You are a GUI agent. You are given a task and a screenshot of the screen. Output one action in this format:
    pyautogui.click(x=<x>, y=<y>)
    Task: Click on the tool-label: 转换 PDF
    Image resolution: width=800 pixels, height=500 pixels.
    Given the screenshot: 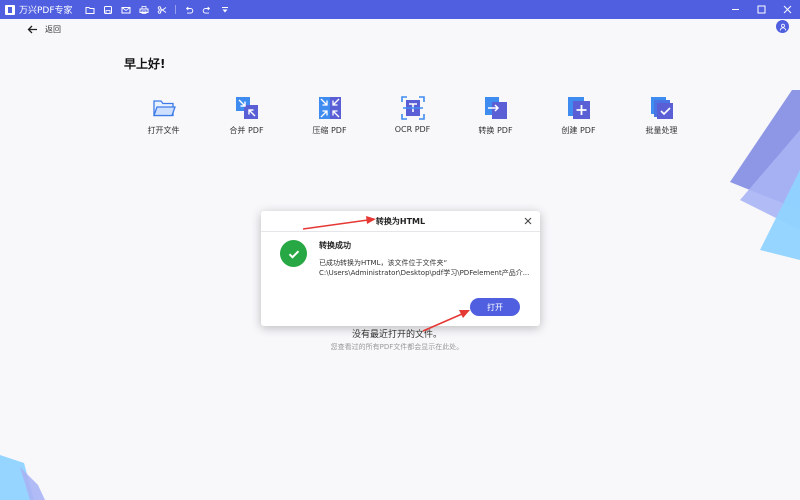 What is the action you would take?
    pyautogui.click(x=495, y=130)
    